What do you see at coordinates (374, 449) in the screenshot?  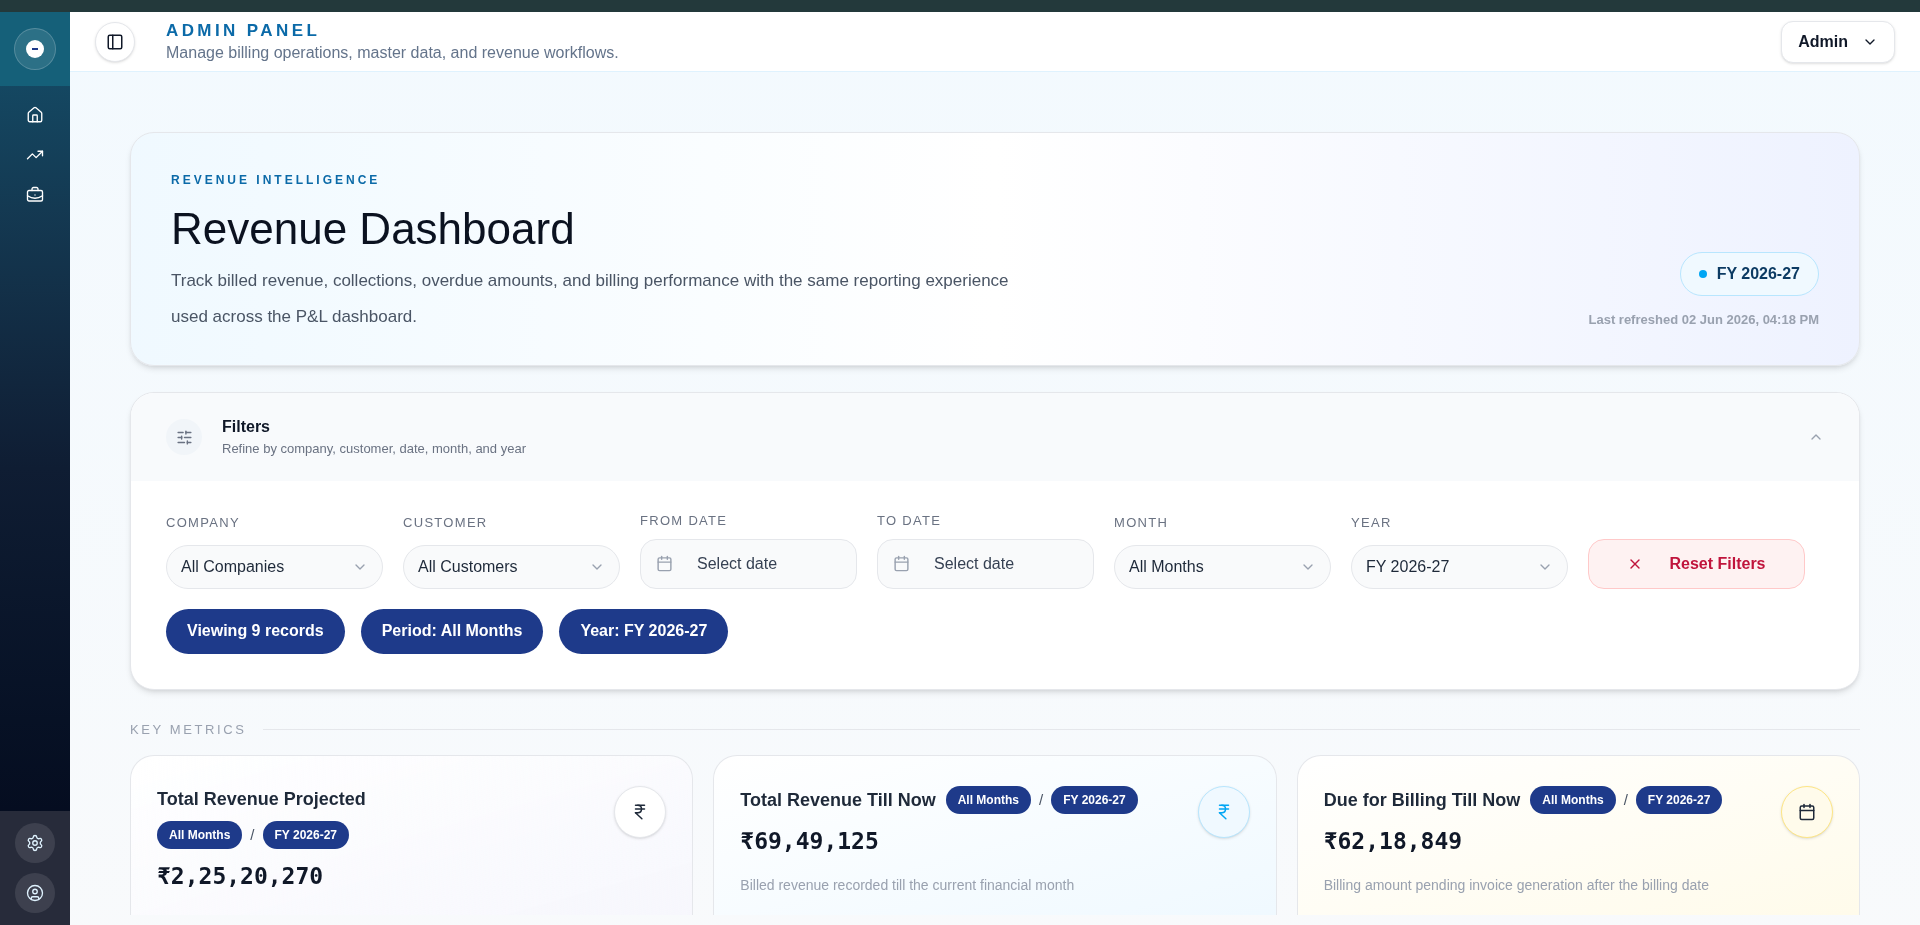 I see `filters-subtitle: Refine by company, customer, date, month, and year` at bounding box center [374, 449].